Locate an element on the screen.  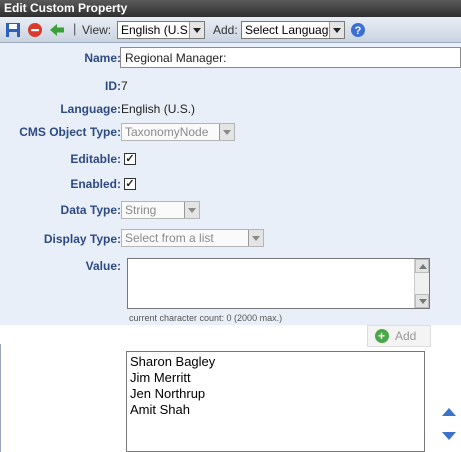
window-title: Edit Custom Property is located at coordinates (230, 8).